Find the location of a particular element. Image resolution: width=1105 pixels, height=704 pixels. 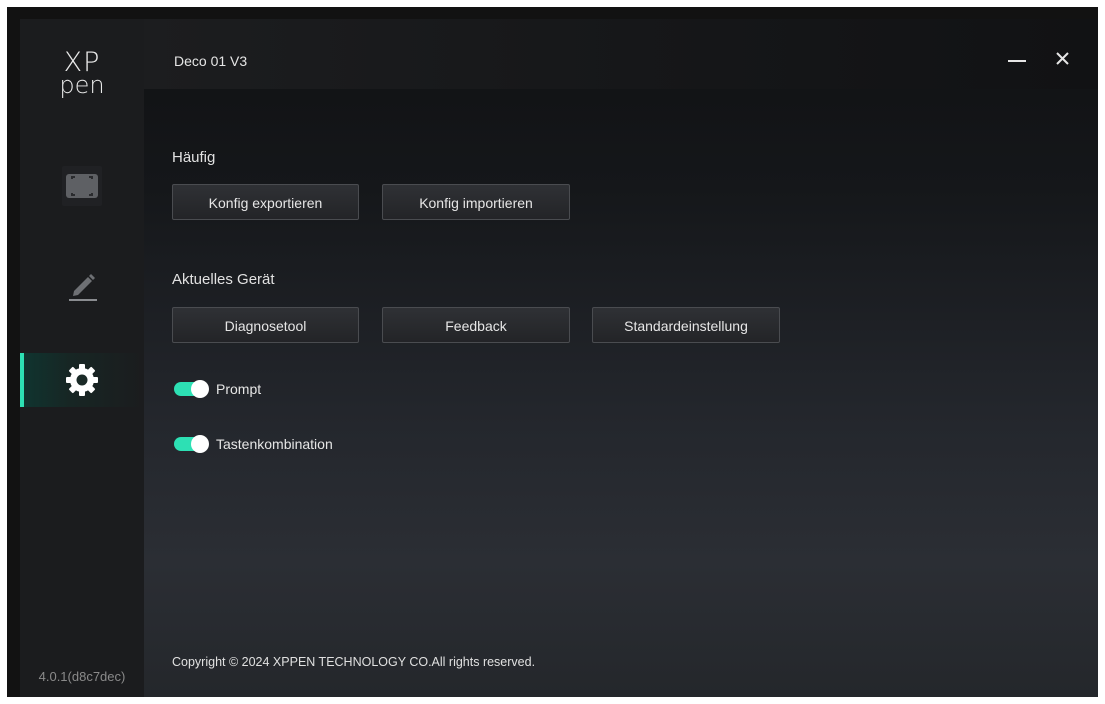

prompt-toggle-row: Prompt is located at coordinates (217, 389).